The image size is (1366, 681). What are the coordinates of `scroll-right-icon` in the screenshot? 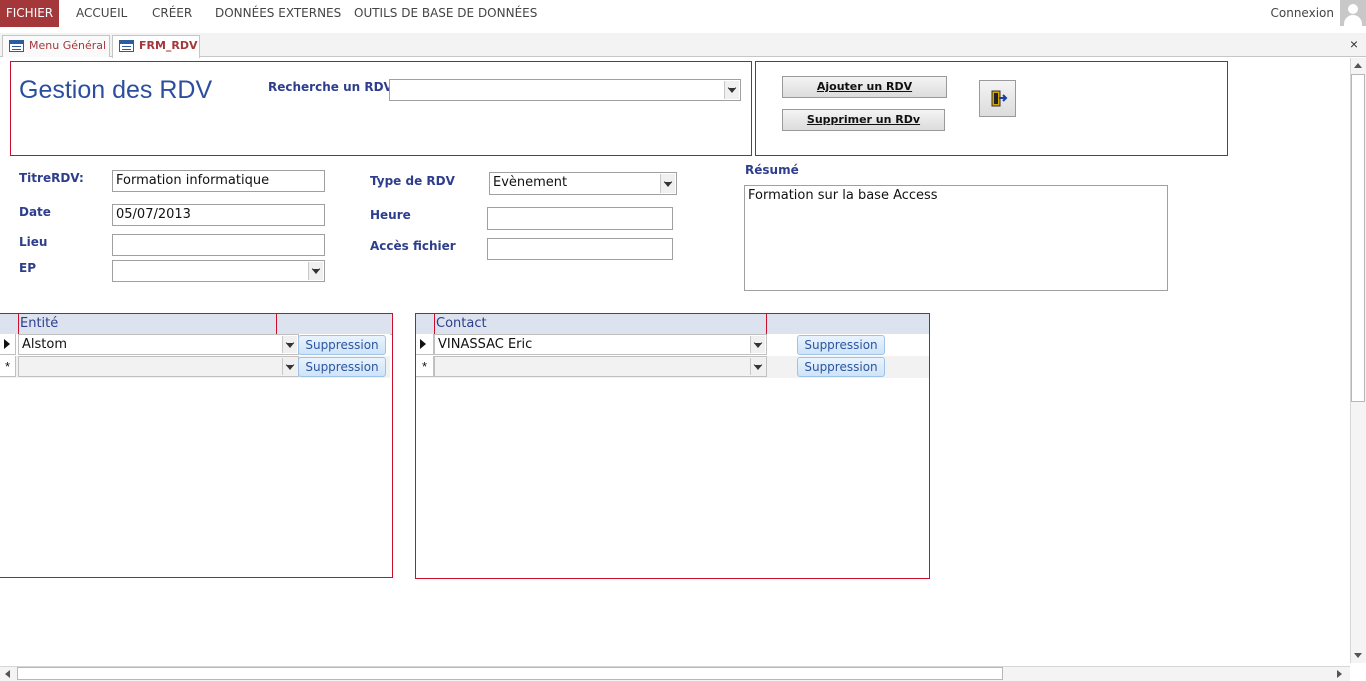 It's located at (1339, 674).